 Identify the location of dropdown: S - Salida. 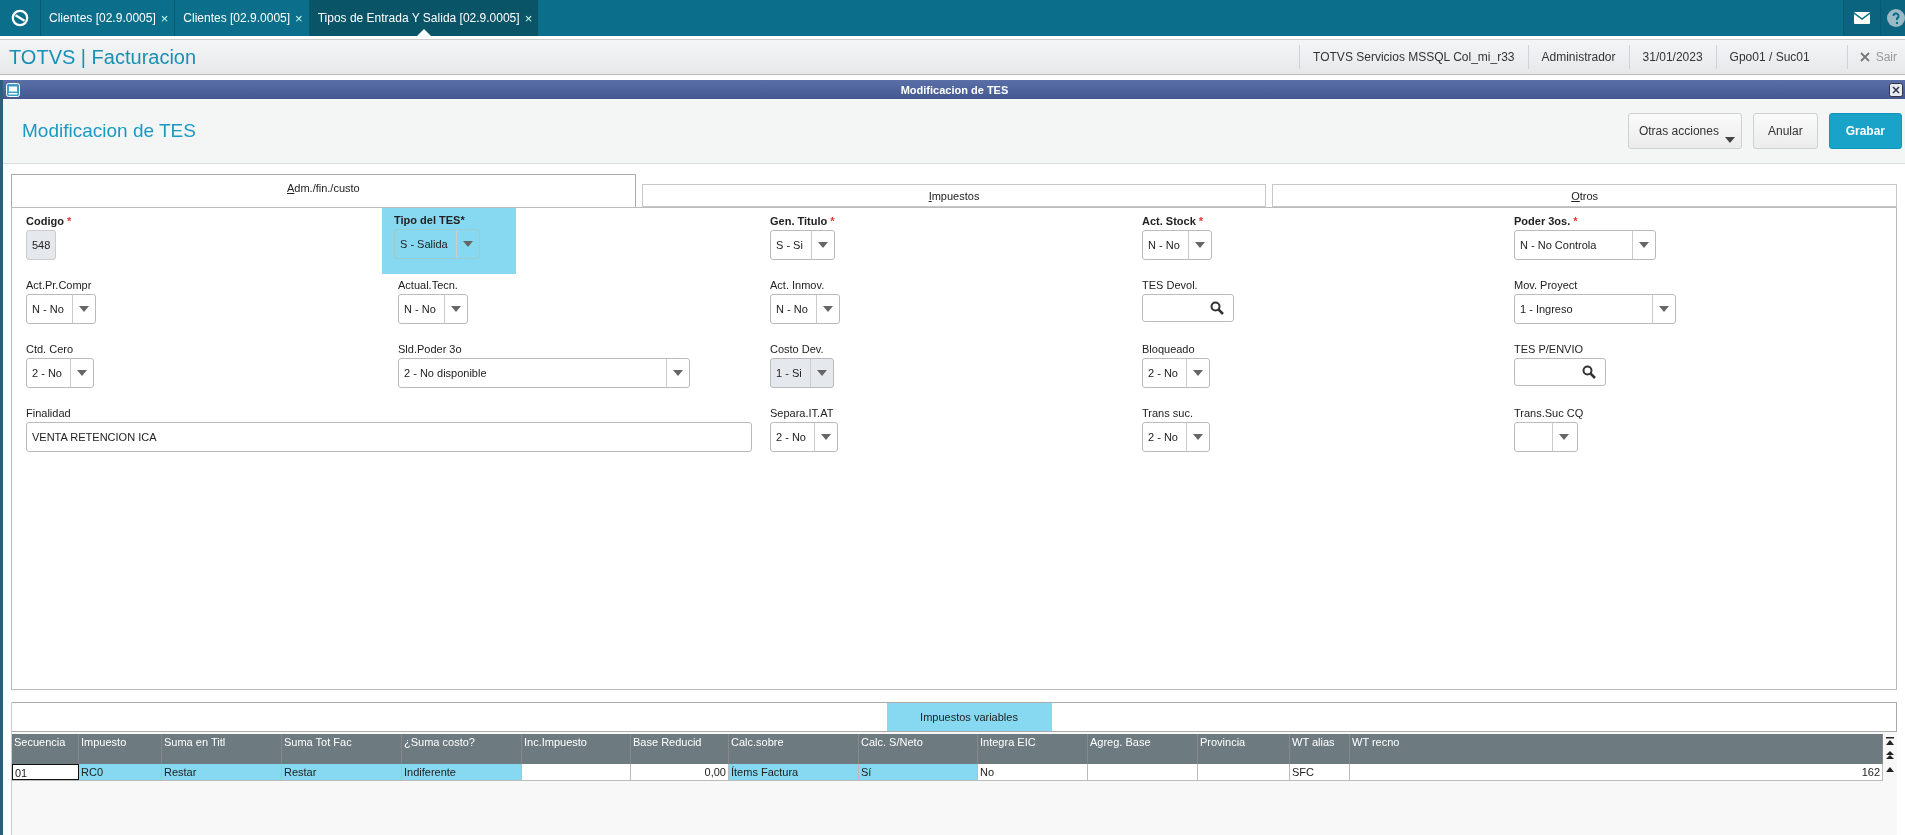
(437, 244).